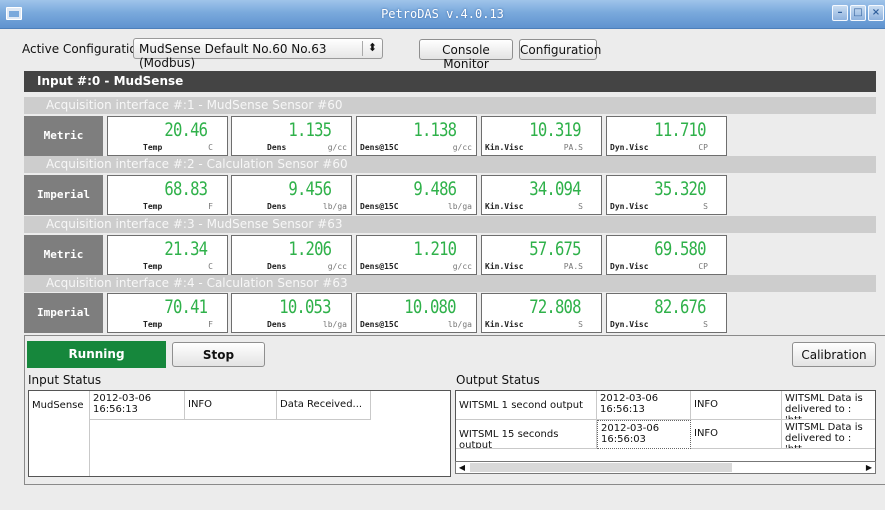  What do you see at coordinates (644, 434) in the screenshot?
I see `table-cell-time: 2012-03-06 16:56:03` at bounding box center [644, 434].